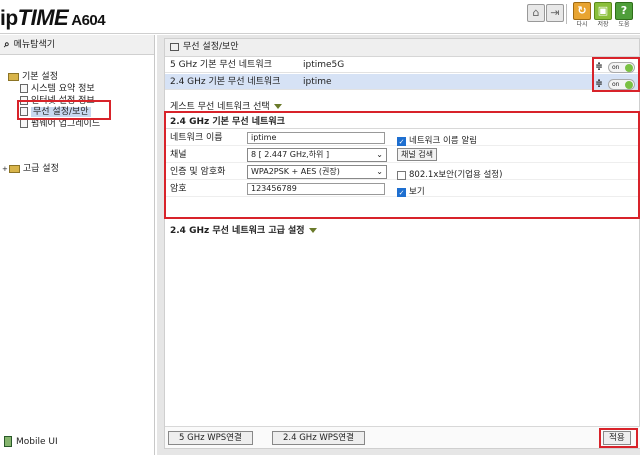 The image size is (640, 455). What do you see at coordinates (5, 169) in the screenshot?
I see `expand-icon: +` at bounding box center [5, 169].